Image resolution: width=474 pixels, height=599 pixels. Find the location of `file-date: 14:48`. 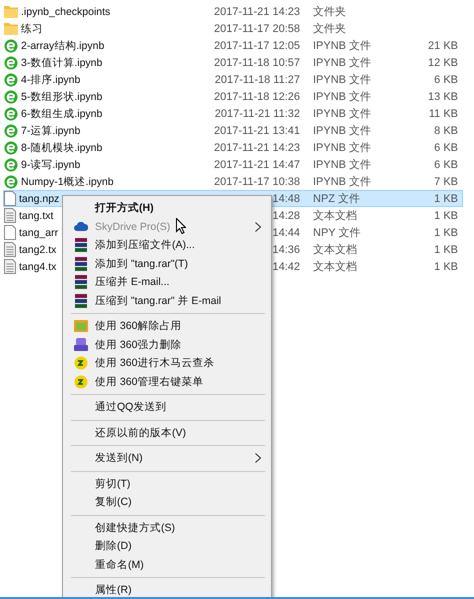

file-date: 14:48 is located at coordinates (286, 198).